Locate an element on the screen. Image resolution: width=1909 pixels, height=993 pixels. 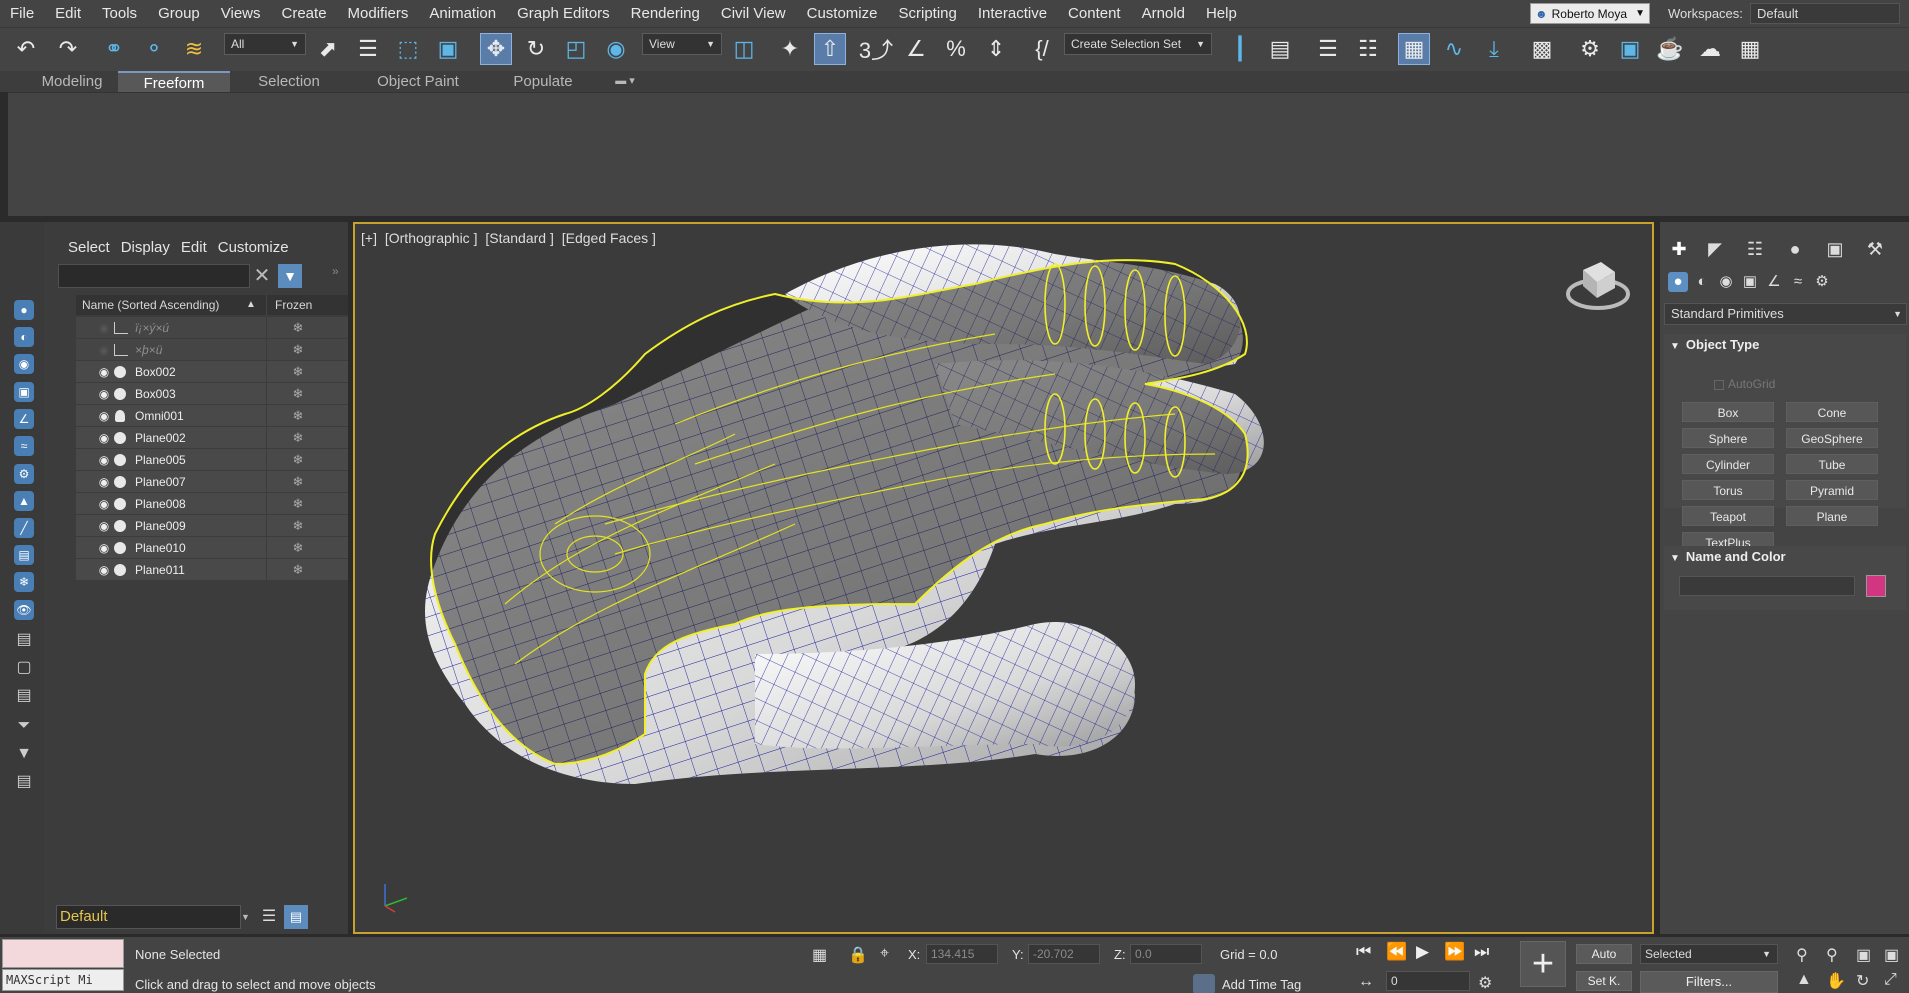
object-type-header: ▼ Object Type is located at coordinates (1785, 345).